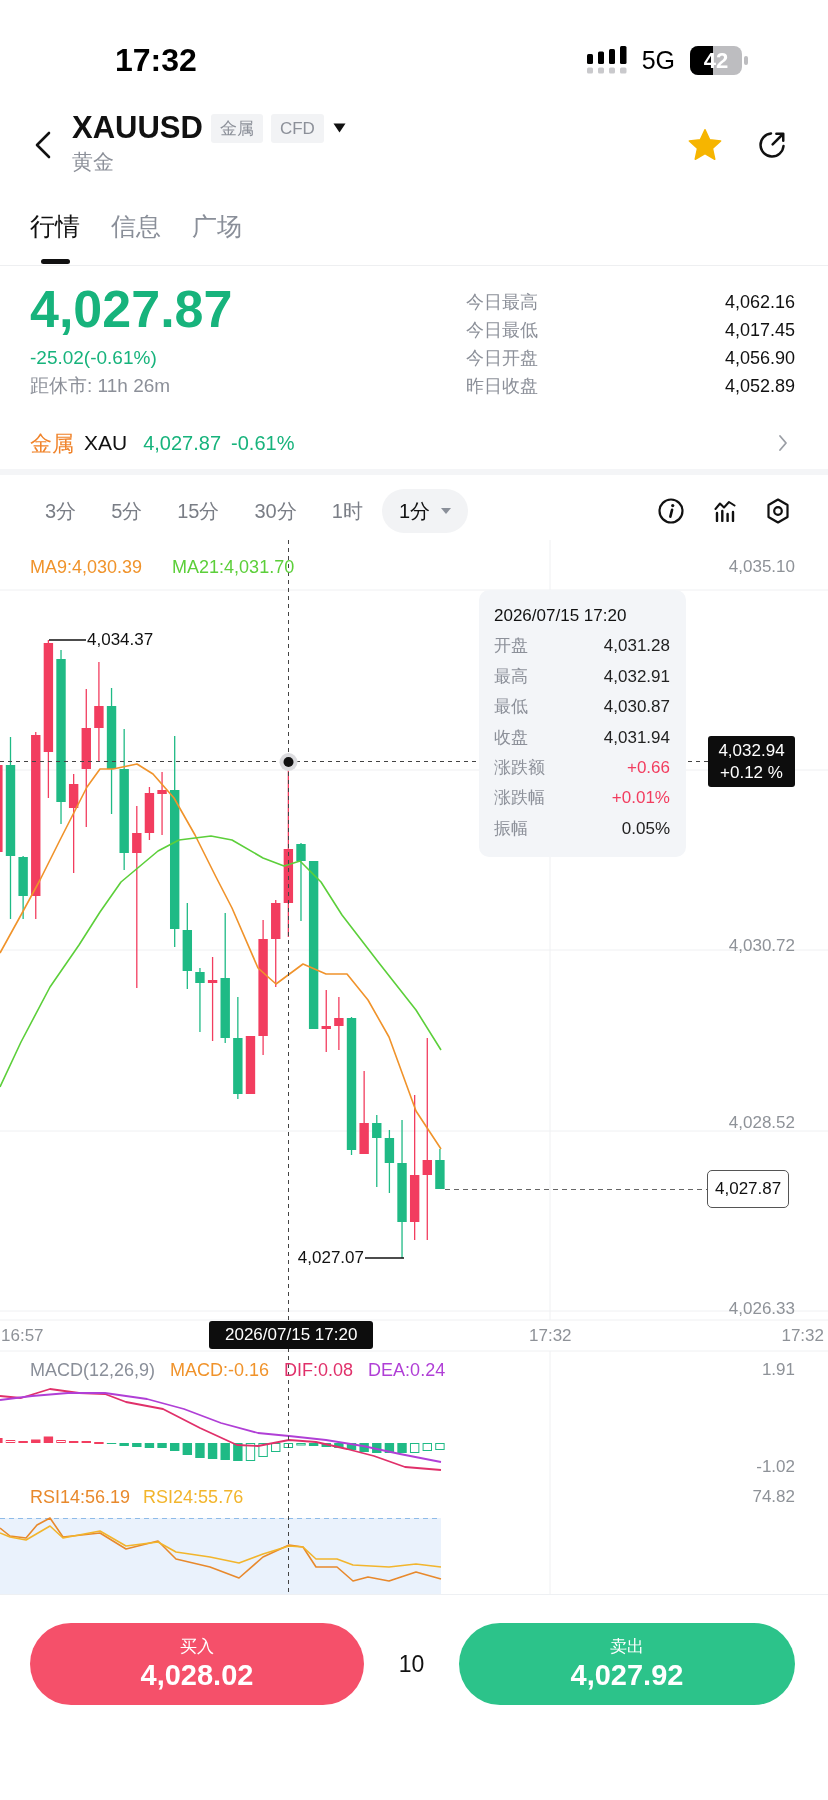 The image size is (828, 1800). What do you see at coordinates (502, 386) in the screenshot?
I see `stat-label: 昨日收盘` at bounding box center [502, 386].